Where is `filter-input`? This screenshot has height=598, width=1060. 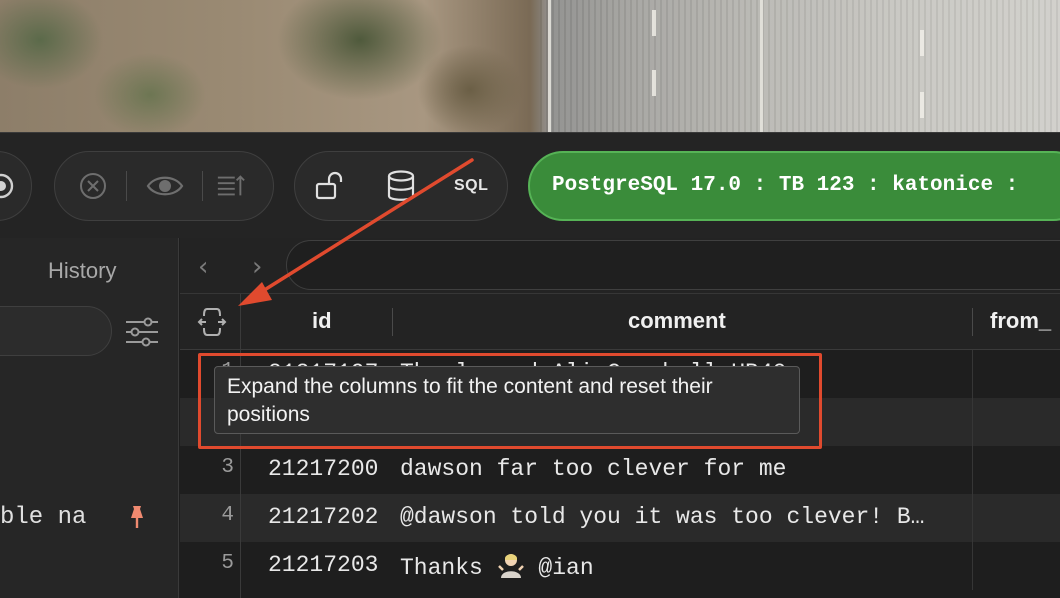 filter-input is located at coordinates (673, 265).